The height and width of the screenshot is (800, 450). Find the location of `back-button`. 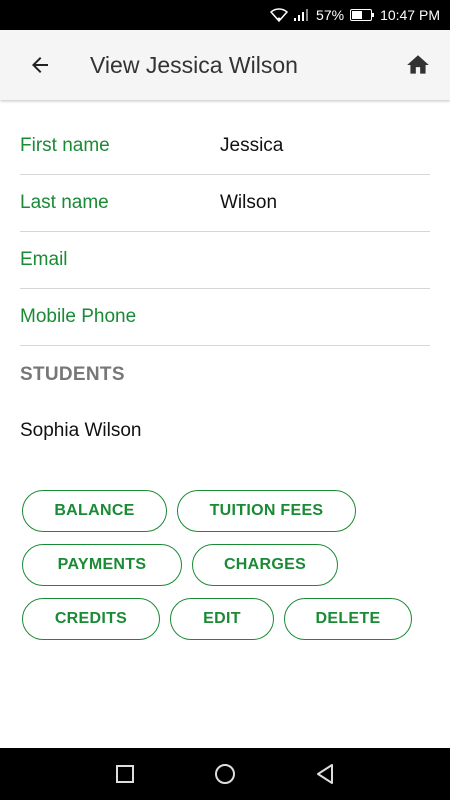

back-button is located at coordinates (40, 65).